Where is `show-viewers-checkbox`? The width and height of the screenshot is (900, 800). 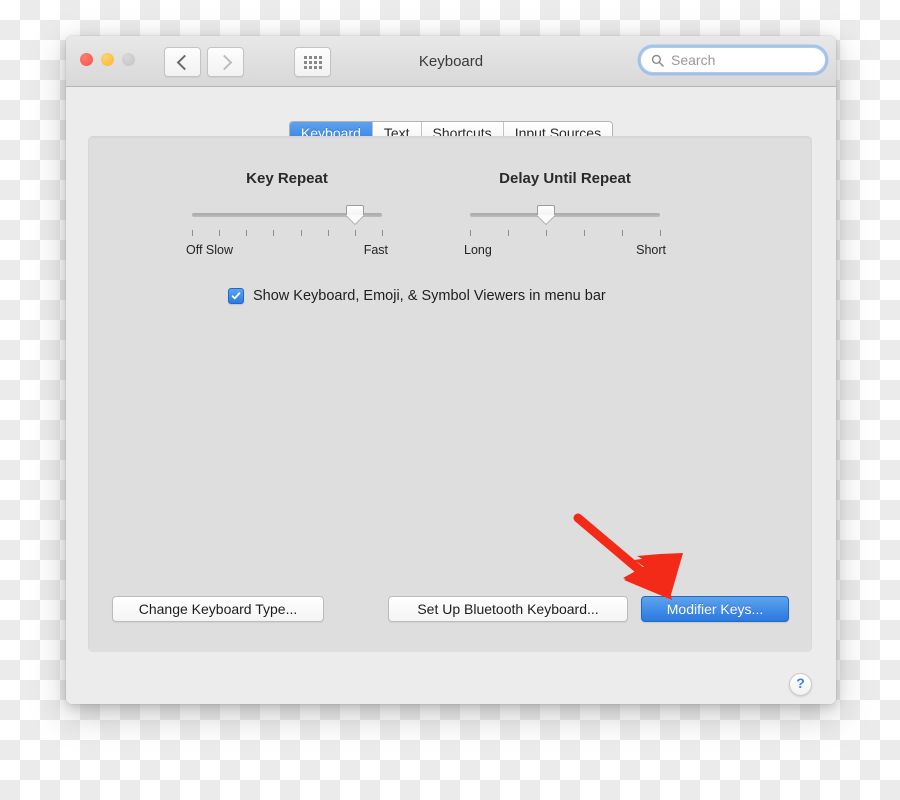 show-viewers-checkbox is located at coordinates (236, 296).